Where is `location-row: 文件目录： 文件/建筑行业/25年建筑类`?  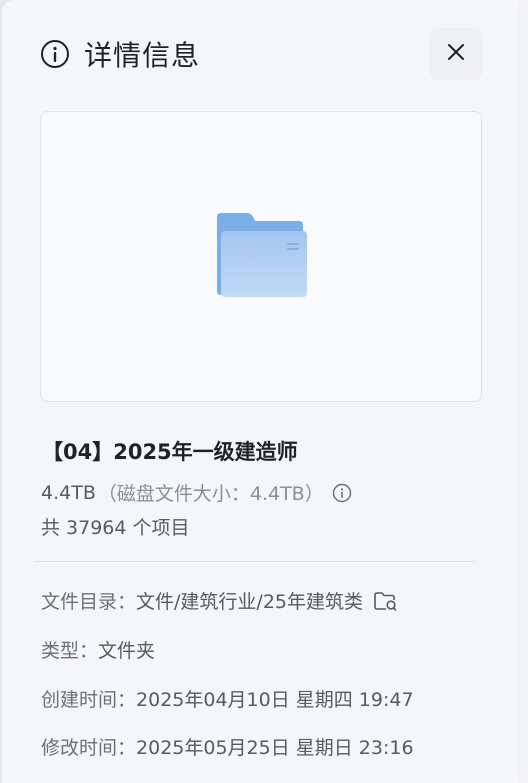
location-row: 文件目录： 文件/建筑行业/25年建筑类 is located at coordinates (219, 600).